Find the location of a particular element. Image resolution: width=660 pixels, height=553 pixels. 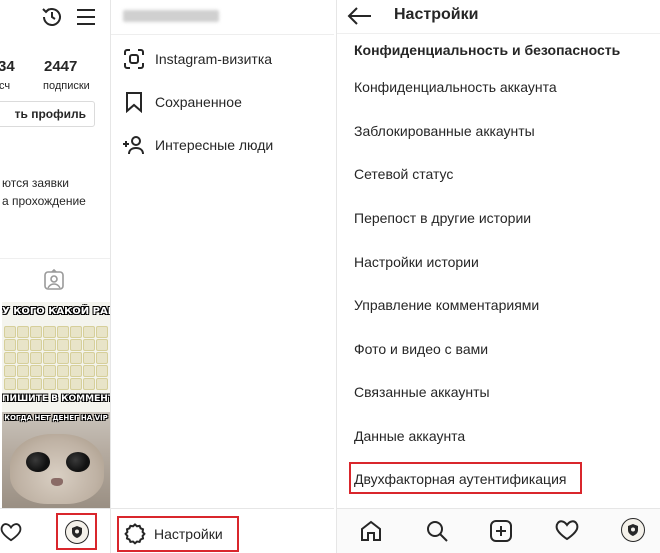

setting-resharing-stories: Перепост в другие истории is located at coordinates (442, 218).